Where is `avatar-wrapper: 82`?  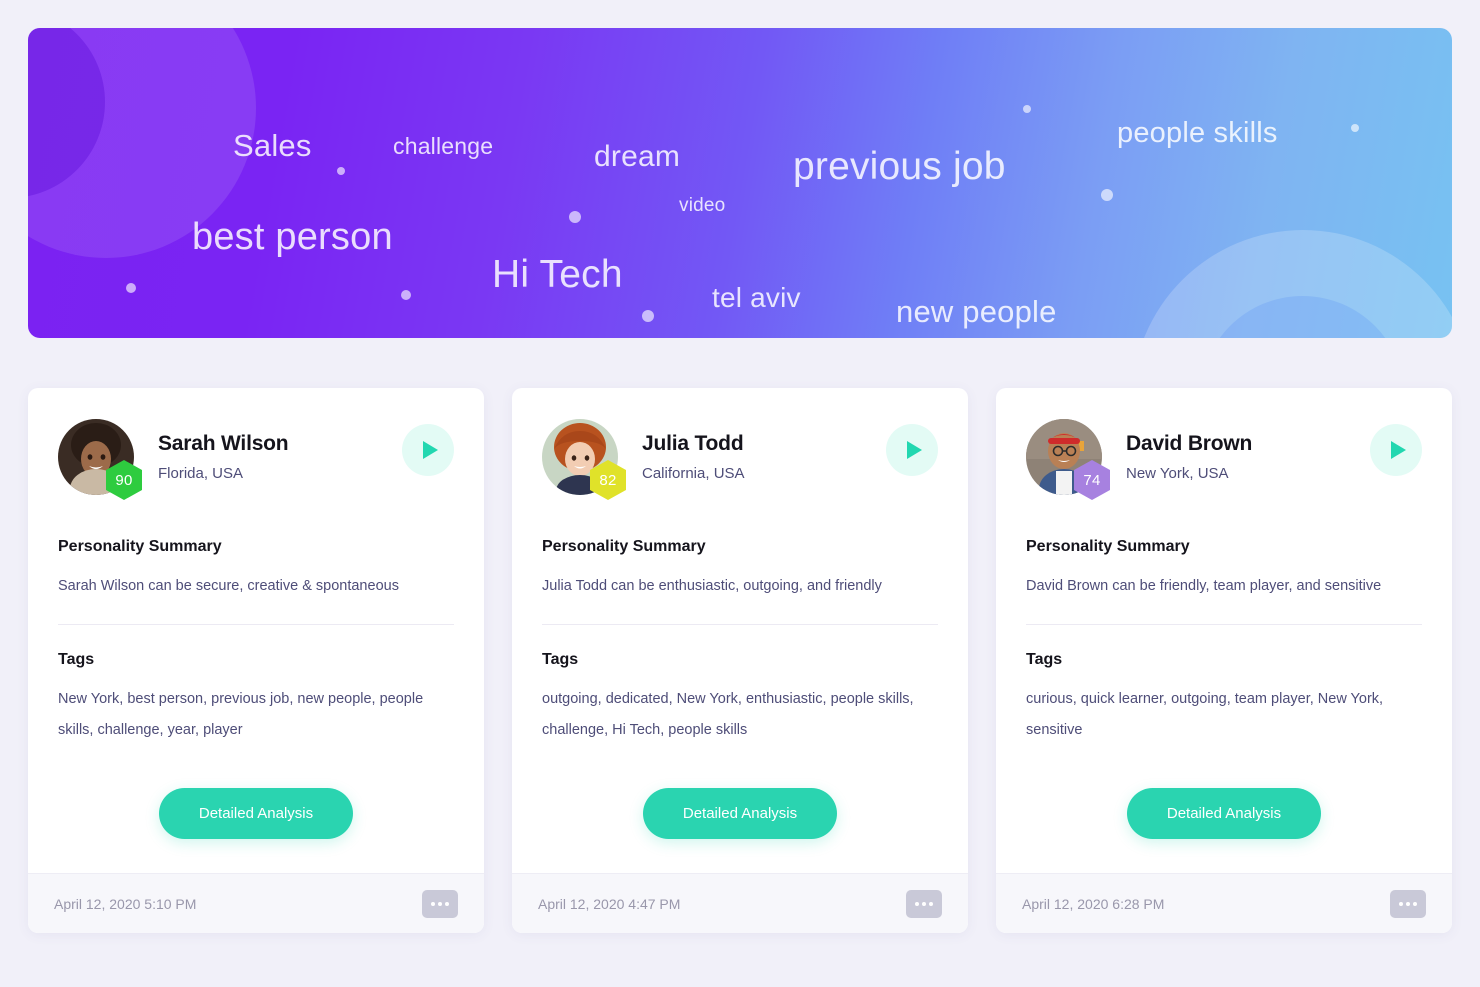 avatar-wrapper: 82 is located at coordinates (584, 459).